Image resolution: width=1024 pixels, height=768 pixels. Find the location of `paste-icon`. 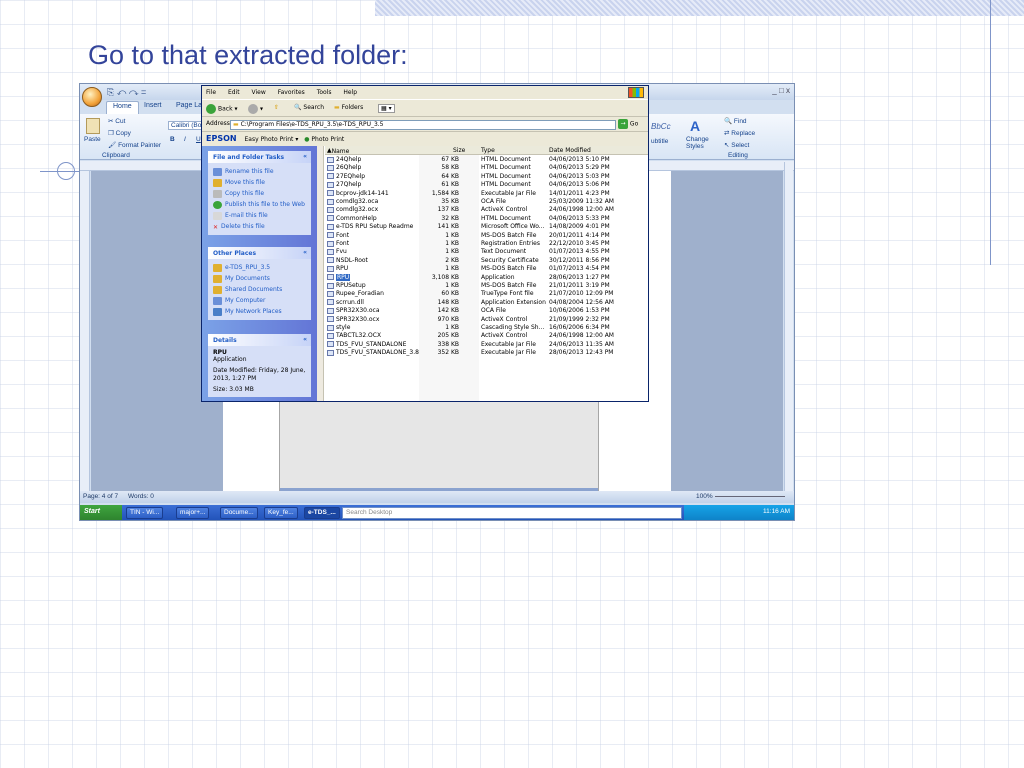

paste-icon is located at coordinates (93, 126).